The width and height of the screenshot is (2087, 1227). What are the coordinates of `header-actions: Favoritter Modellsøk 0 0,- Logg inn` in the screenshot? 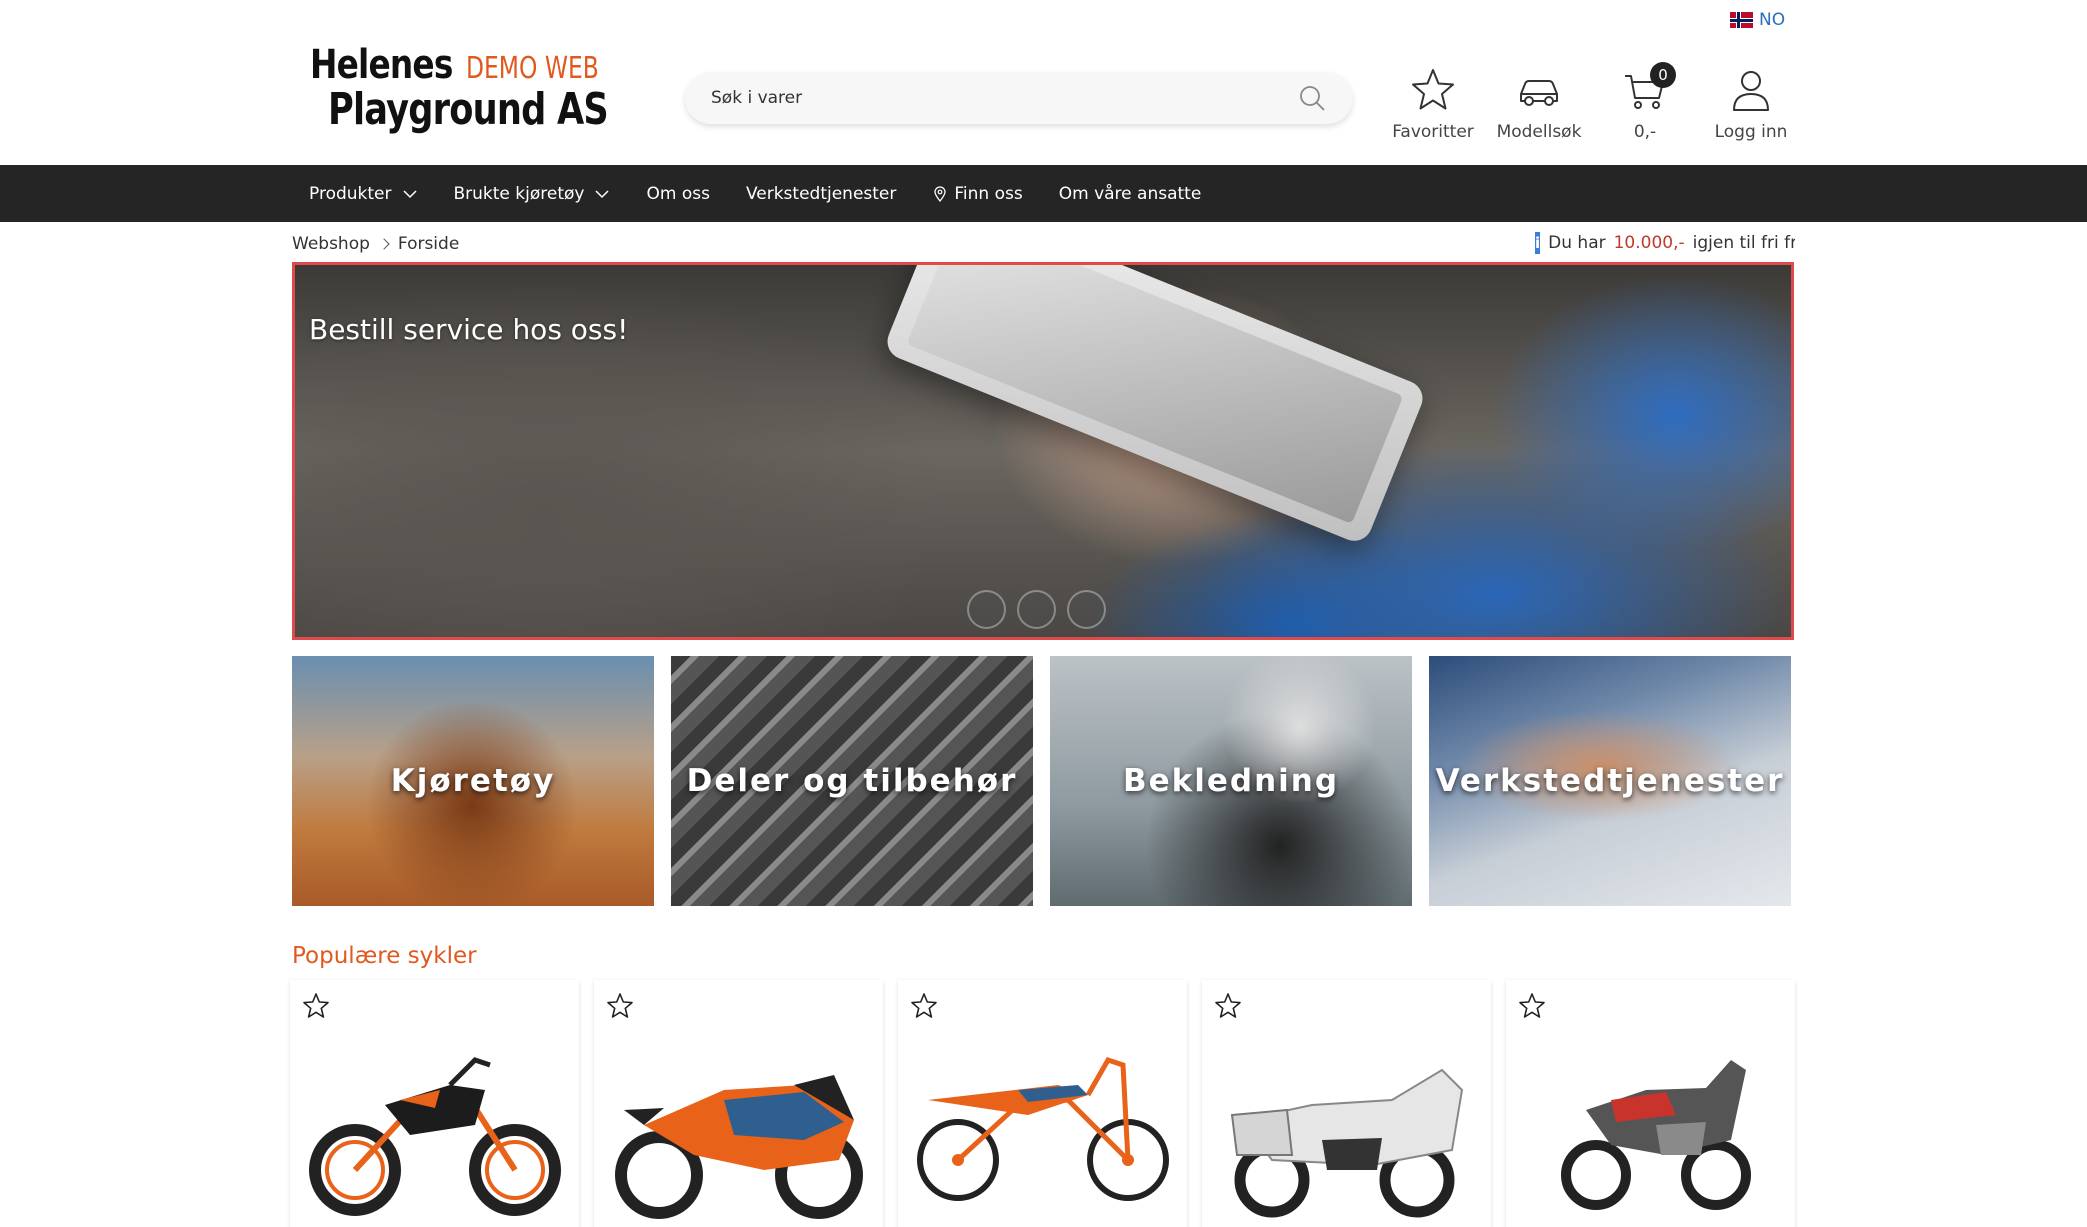 It's located at (1592, 102).